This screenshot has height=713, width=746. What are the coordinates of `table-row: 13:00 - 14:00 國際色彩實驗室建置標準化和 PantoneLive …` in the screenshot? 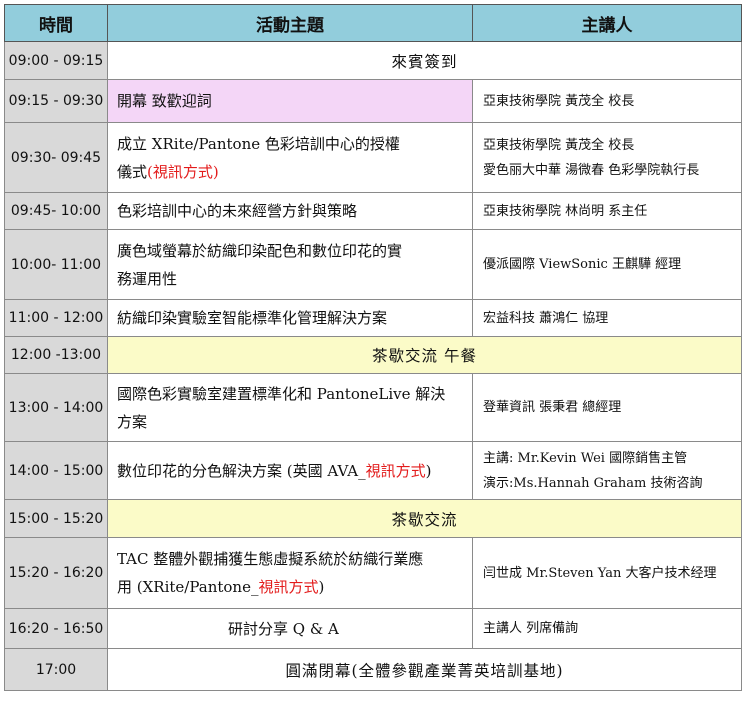 It's located at (373, 407).